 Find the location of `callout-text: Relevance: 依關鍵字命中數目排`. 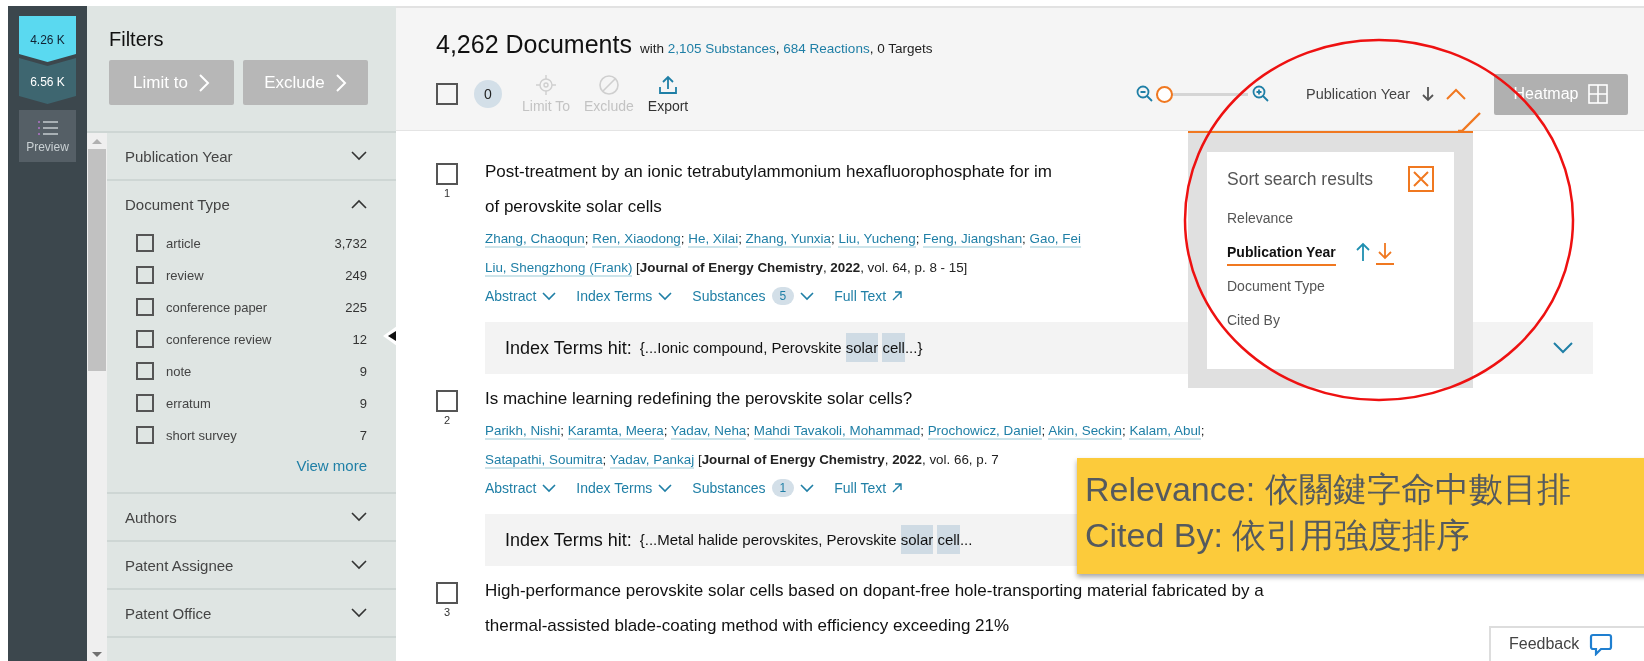

callout-text: Relevance: 依關鍵字命中數目排 is located at coordinates (1328, 489).